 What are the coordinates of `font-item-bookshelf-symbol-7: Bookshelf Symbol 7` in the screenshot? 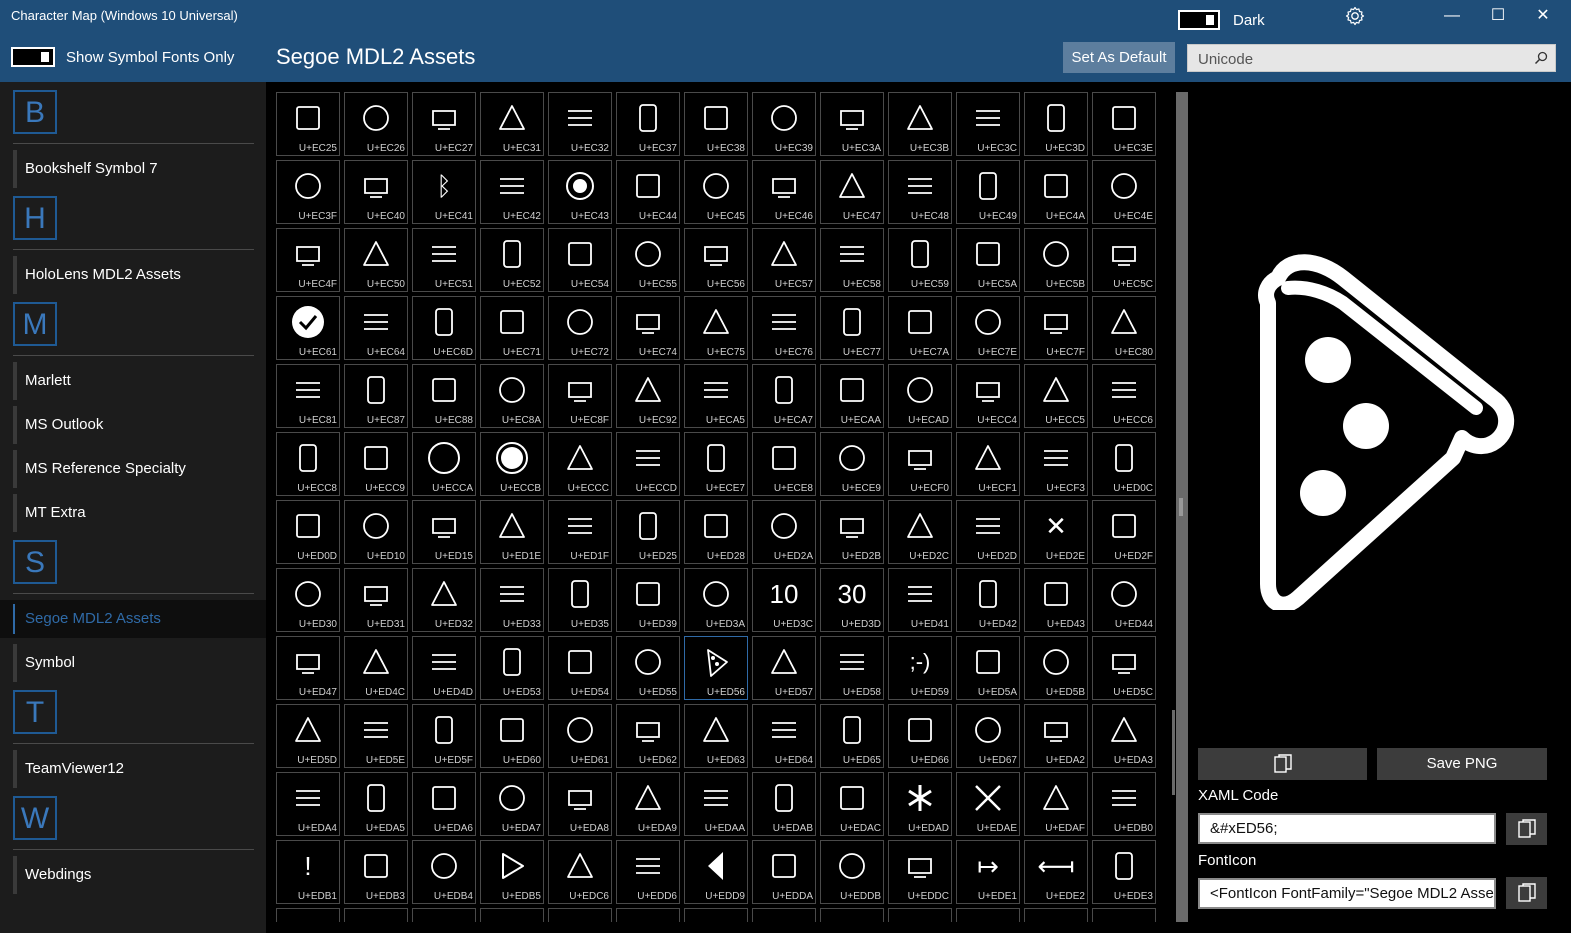 It's located at (133, 169).